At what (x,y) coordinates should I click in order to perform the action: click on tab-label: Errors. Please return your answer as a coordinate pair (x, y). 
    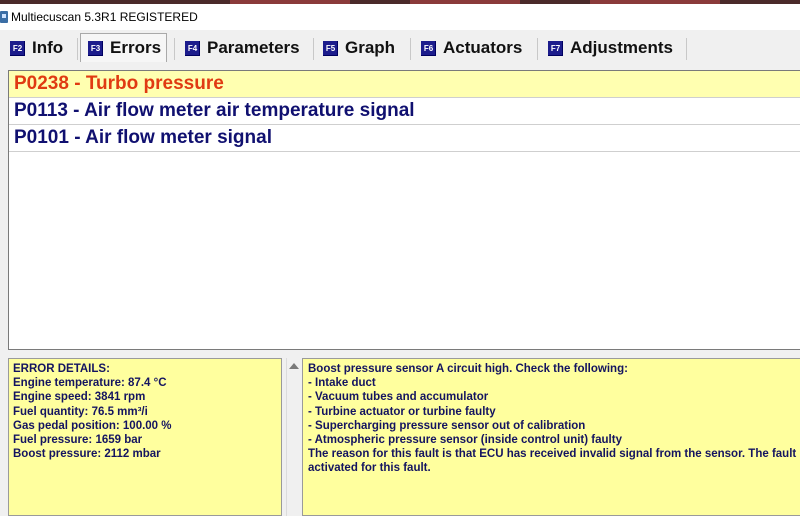
    Looking at the image, I should click on (136, 47).